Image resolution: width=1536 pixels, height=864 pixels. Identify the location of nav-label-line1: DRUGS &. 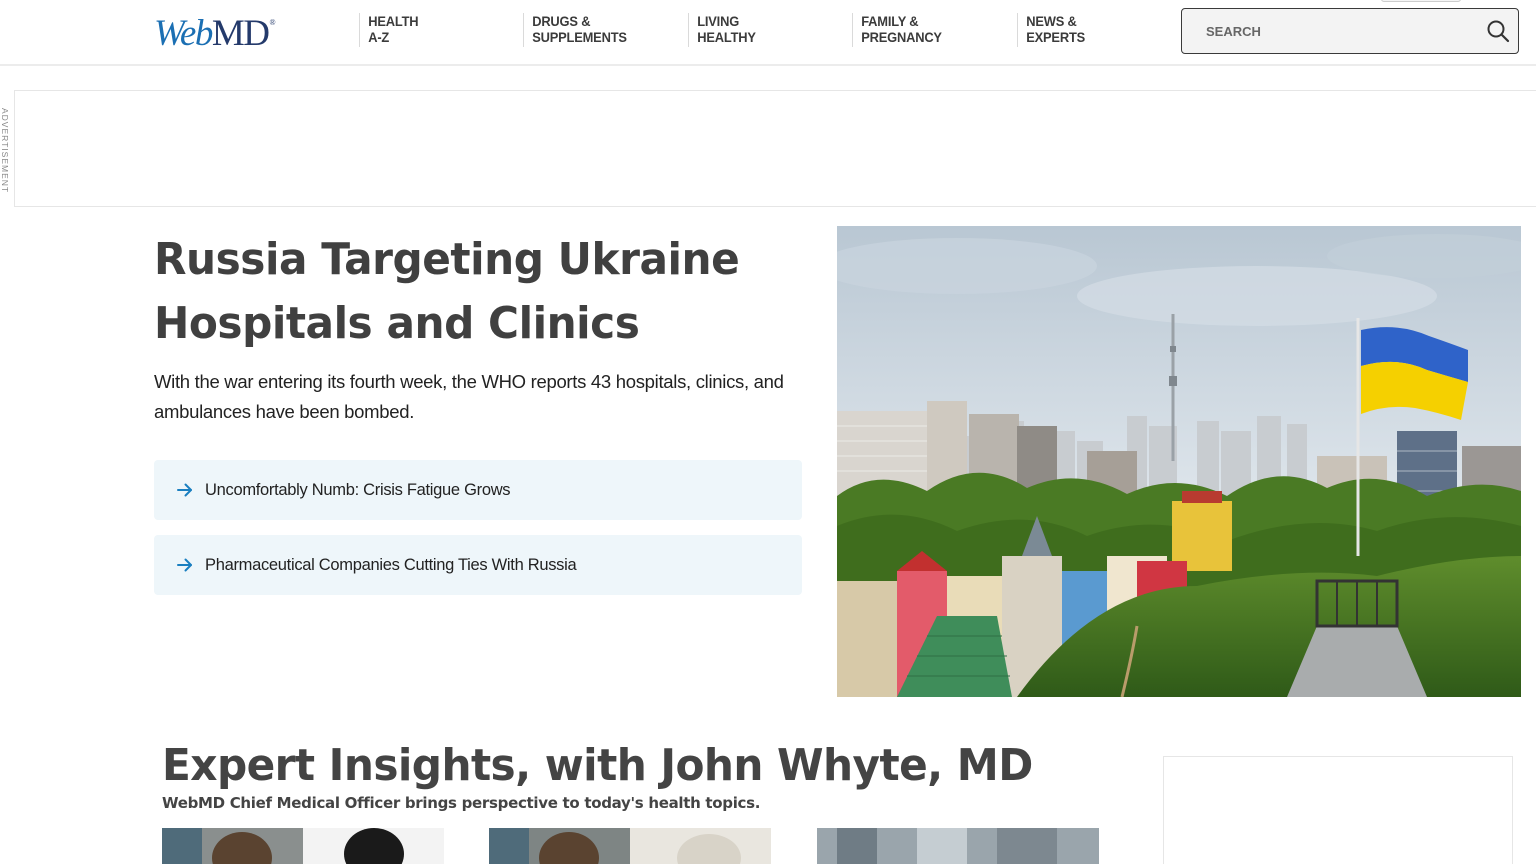
(561, 21).